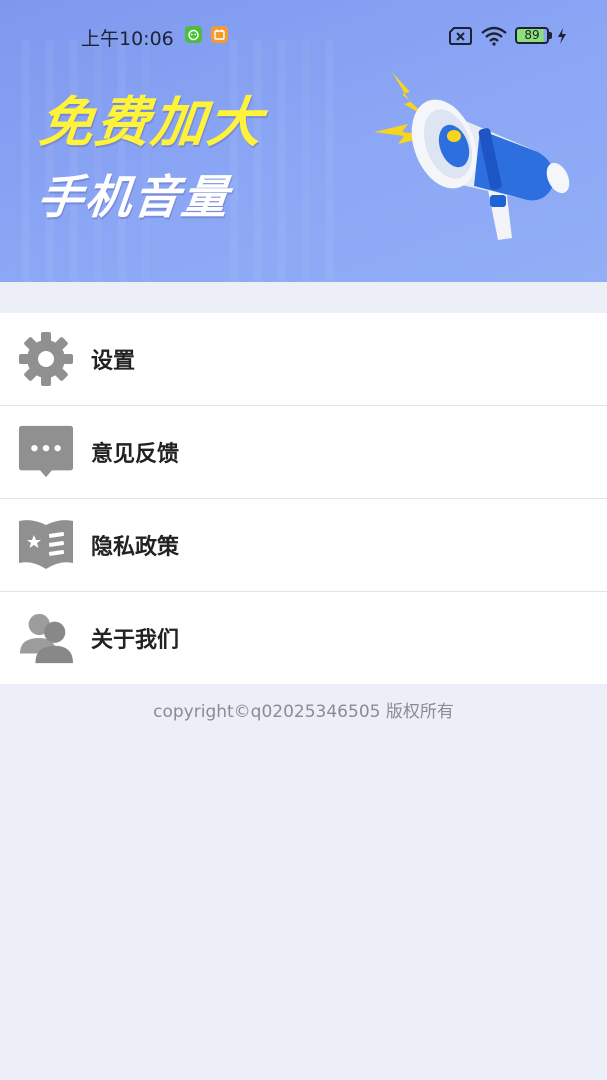 This screenshot has width=607, height=1080. What do you see at coordinates (303, 638) in the screenshot?
I see `menu-item-about: 关于我们` at bounding box center [303, 638].